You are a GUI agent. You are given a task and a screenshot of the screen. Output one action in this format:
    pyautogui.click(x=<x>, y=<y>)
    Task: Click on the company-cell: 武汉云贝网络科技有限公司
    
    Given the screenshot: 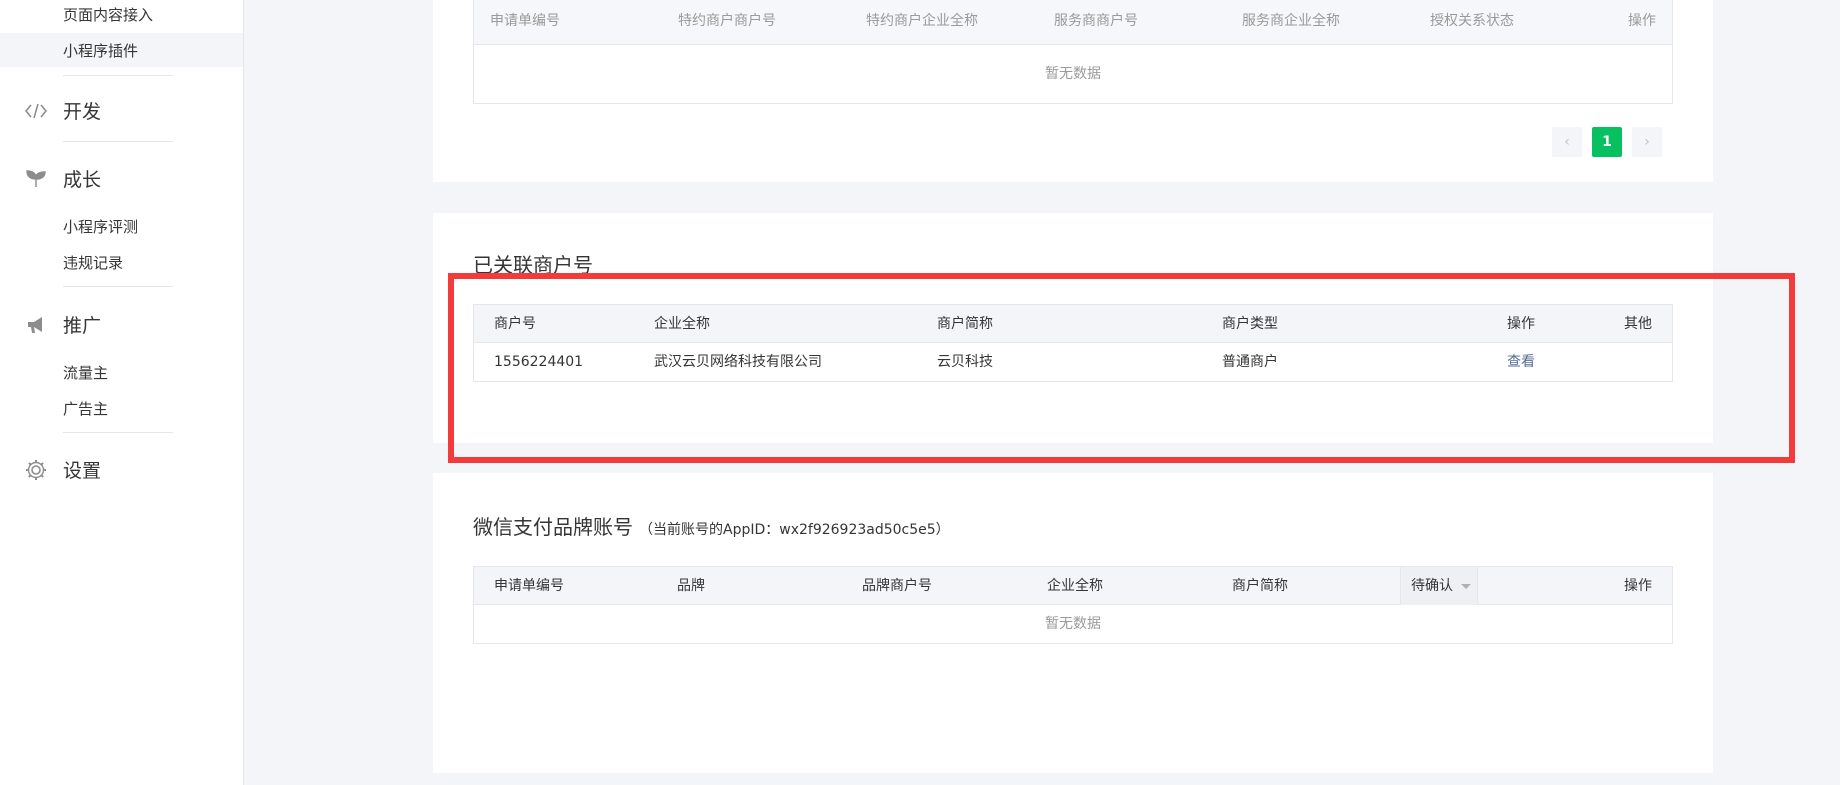 What is the action you would take?
    pyautogui.click(x=738, y=362)
    